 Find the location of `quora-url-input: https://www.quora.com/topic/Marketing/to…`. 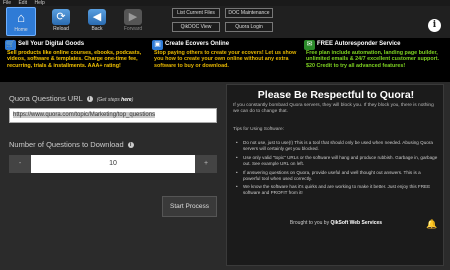

quora-url-input: https://www.quora.com/topic/Marketing/to… is located at coordinates (113, 115).